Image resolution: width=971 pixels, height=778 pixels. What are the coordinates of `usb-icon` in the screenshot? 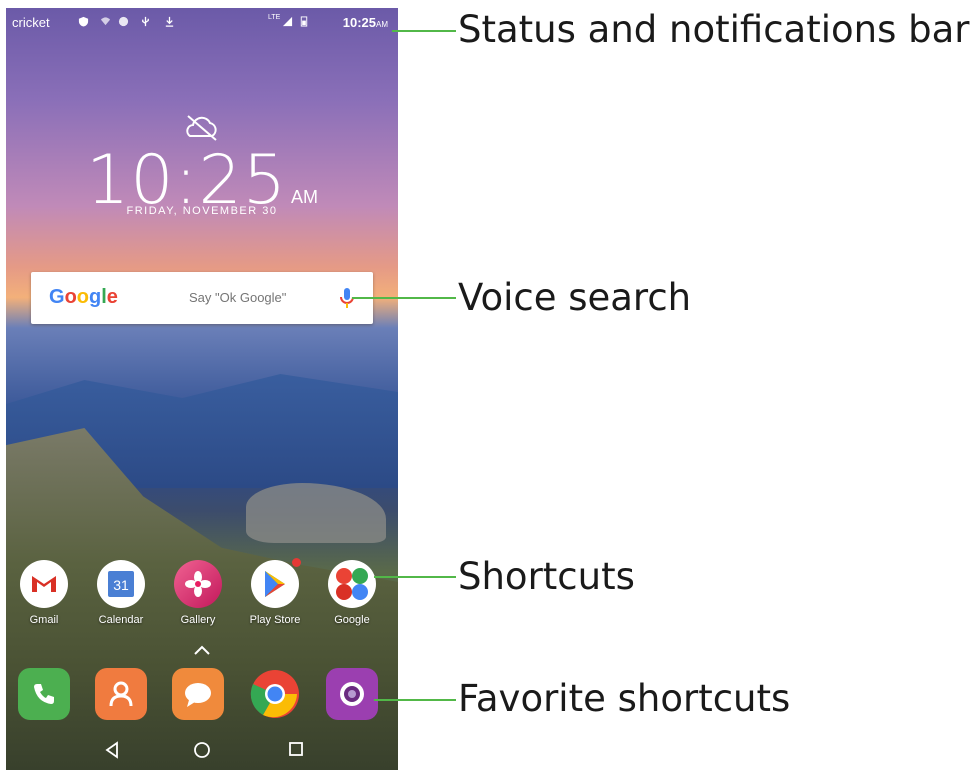 It's located at (145, 21).